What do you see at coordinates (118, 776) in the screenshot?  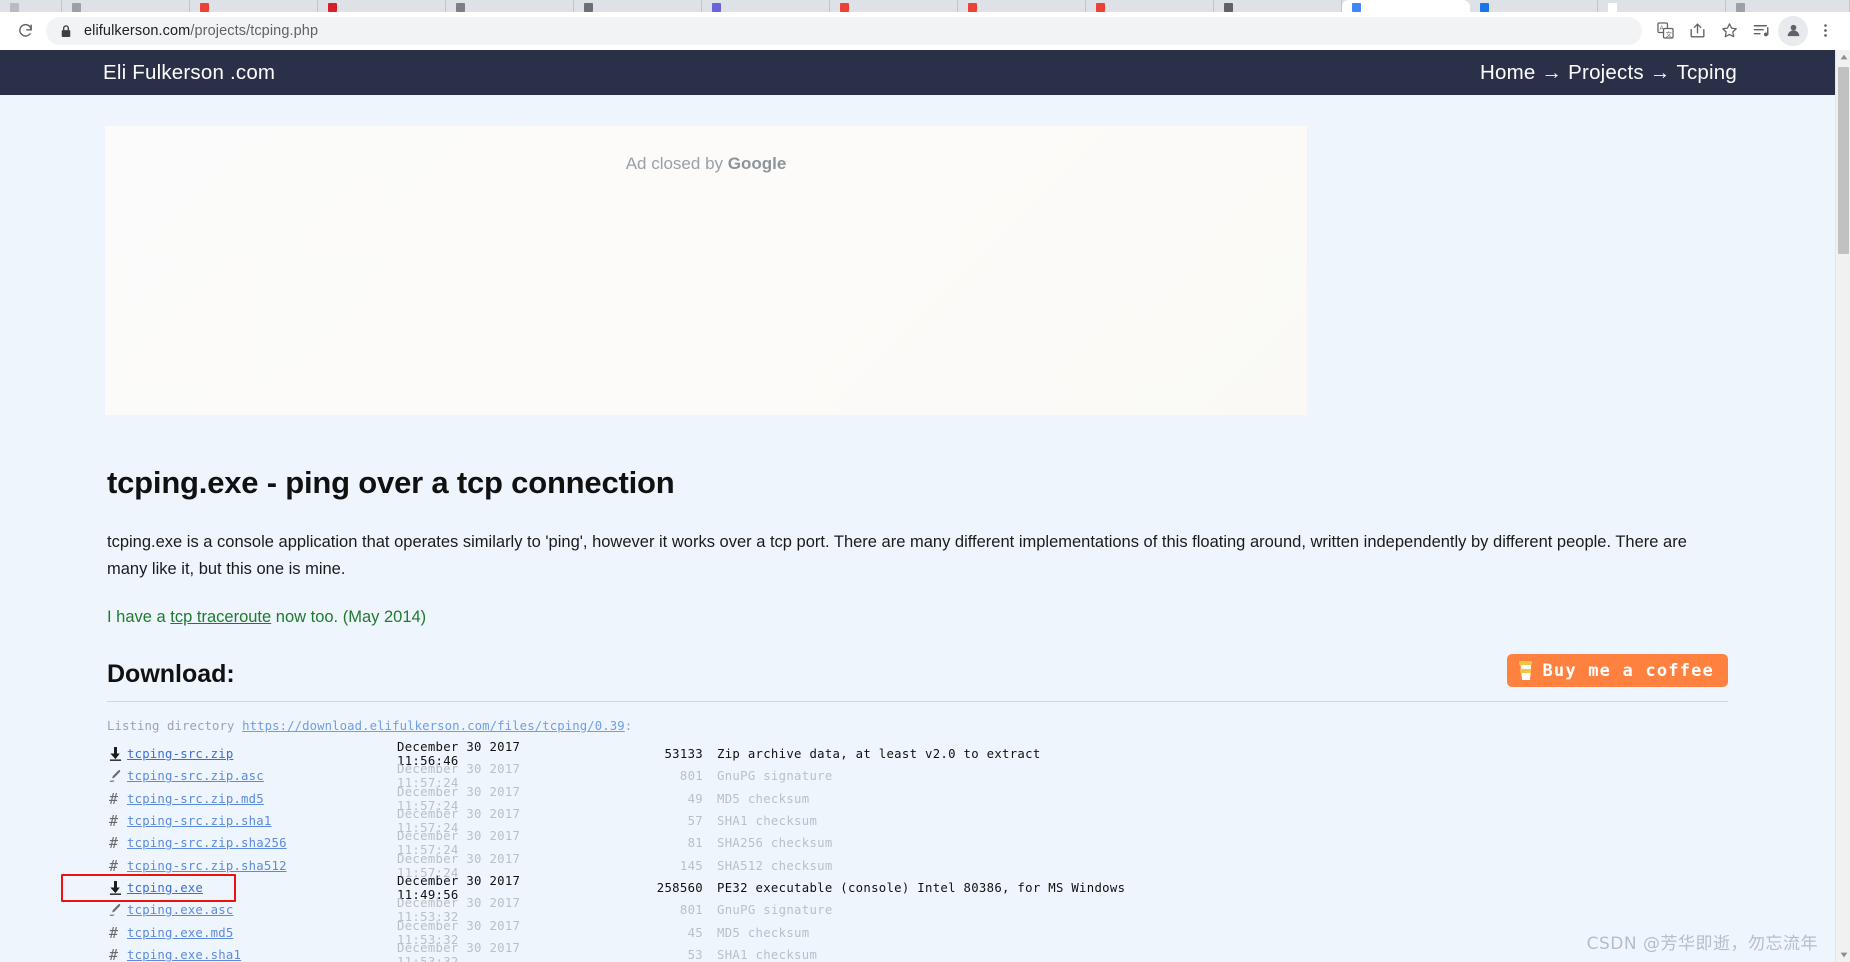 I see `signature-icon` at bounding box center [118, 776].